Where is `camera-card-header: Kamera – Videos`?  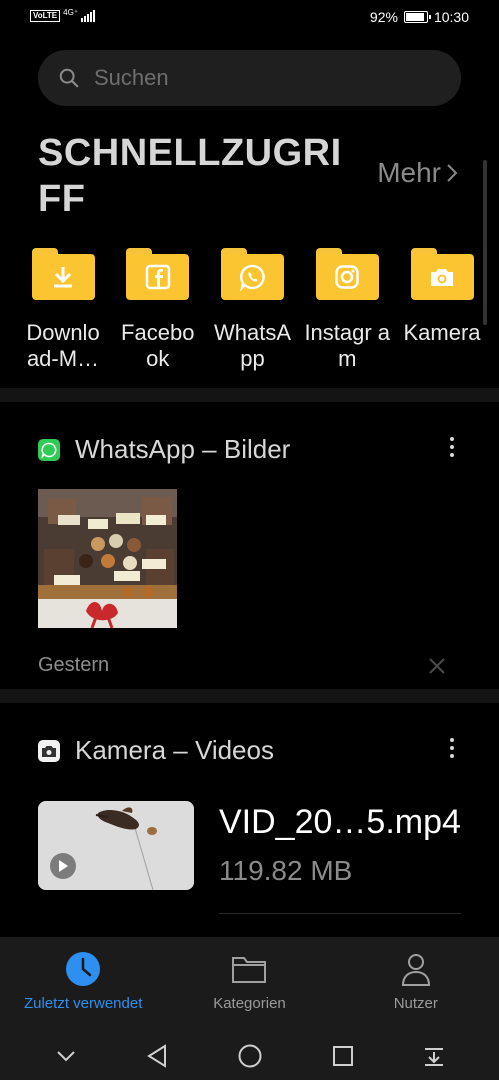 camera-card-header: Kamera – Videos is located at coordinates (156, 750).